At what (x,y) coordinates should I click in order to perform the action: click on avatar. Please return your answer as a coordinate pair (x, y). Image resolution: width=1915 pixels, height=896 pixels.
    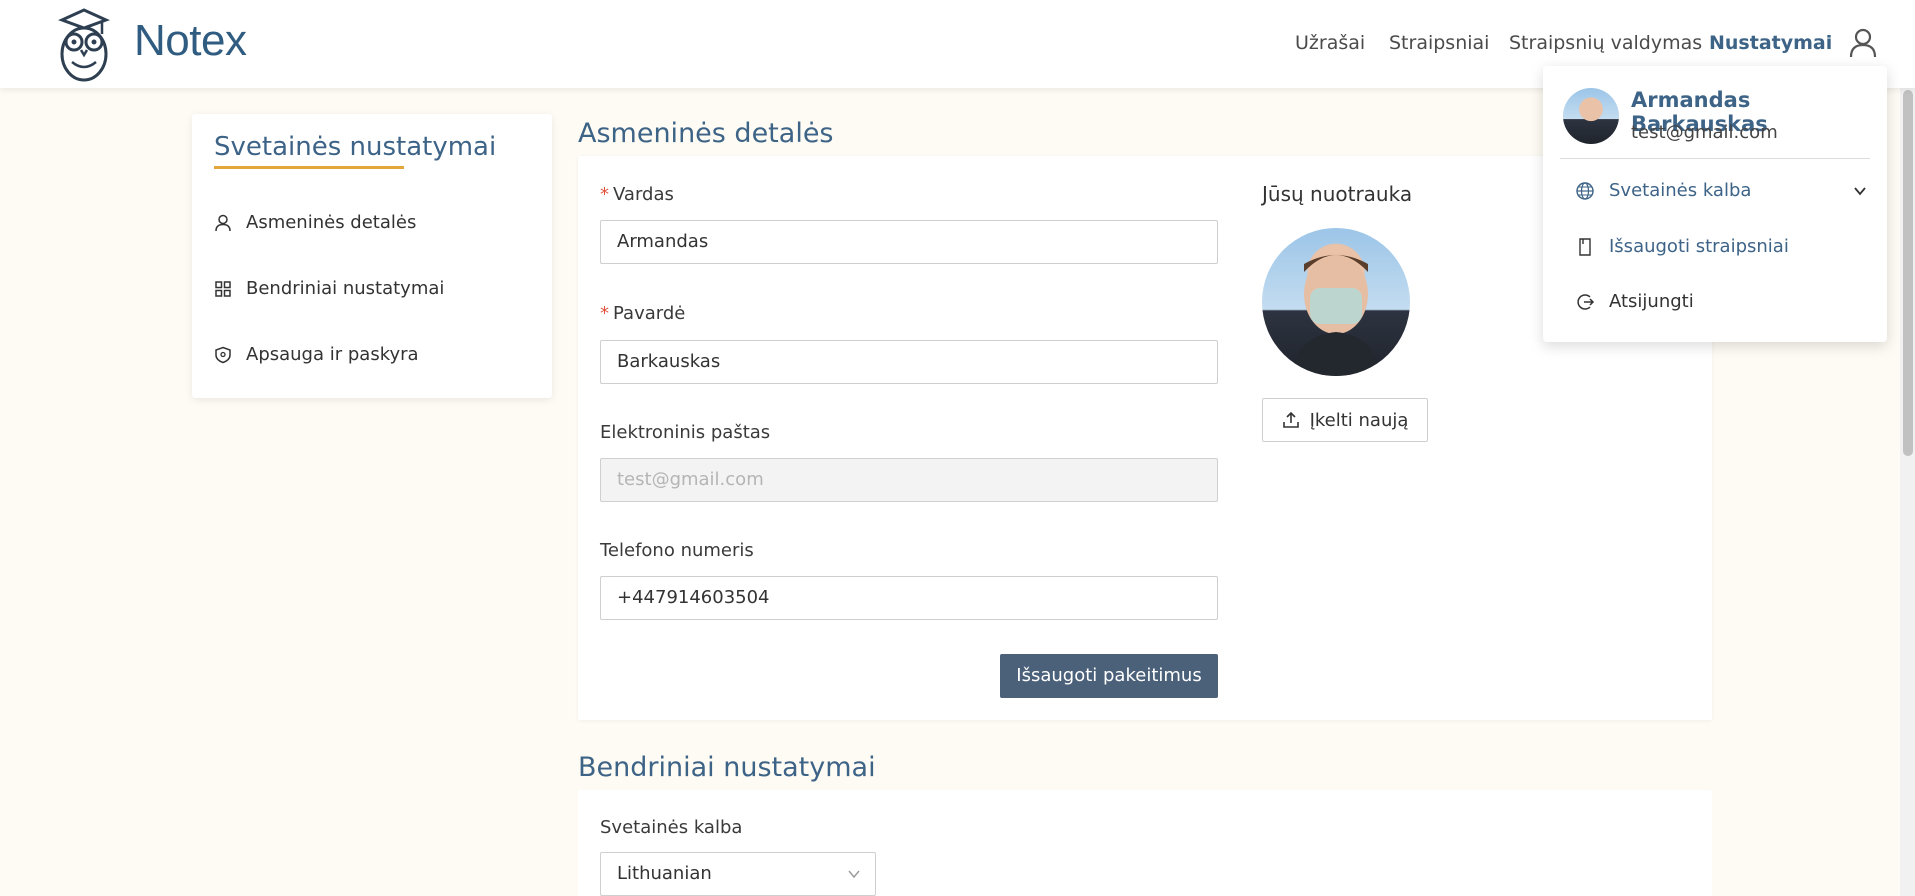
    Looking at the image, I should click on (1591, 116).